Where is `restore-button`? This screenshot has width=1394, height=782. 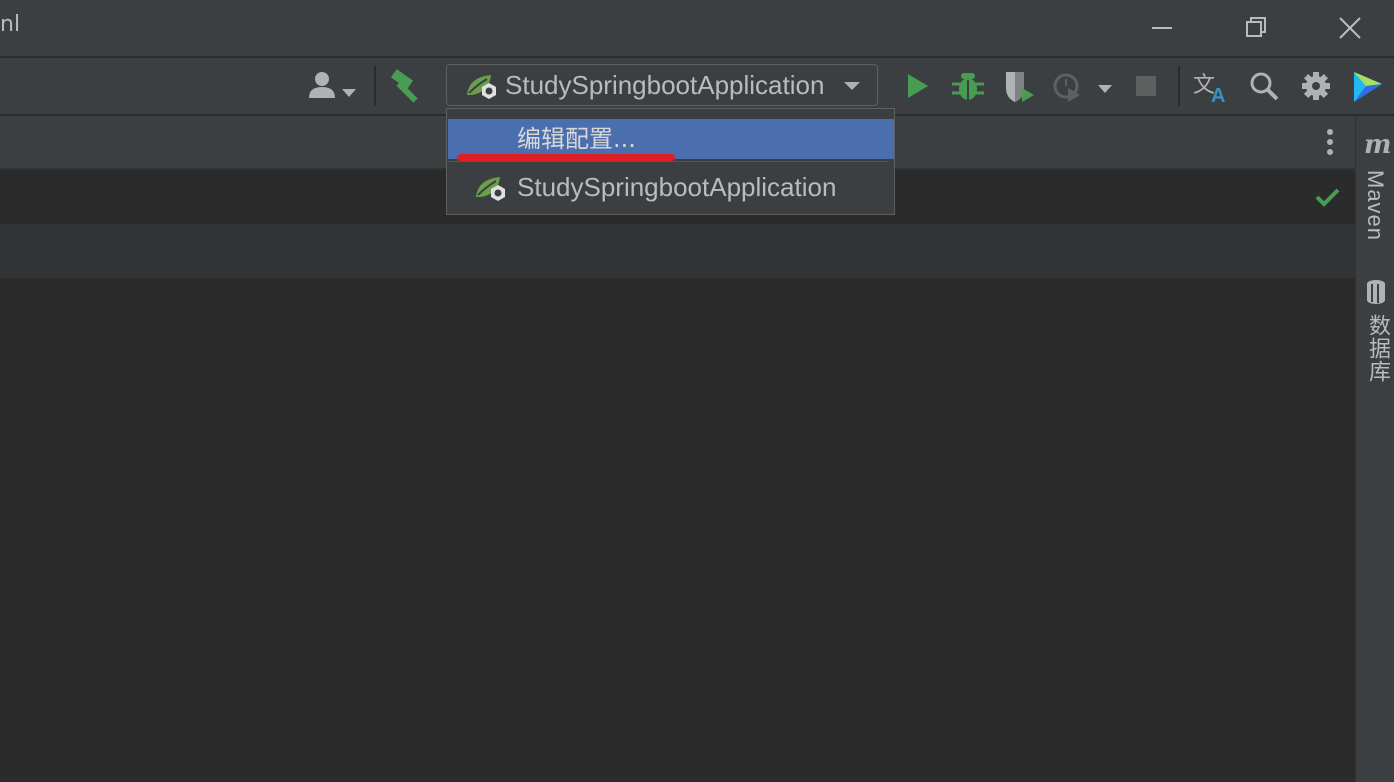 restore-button is located at coordinates (1256, 28).